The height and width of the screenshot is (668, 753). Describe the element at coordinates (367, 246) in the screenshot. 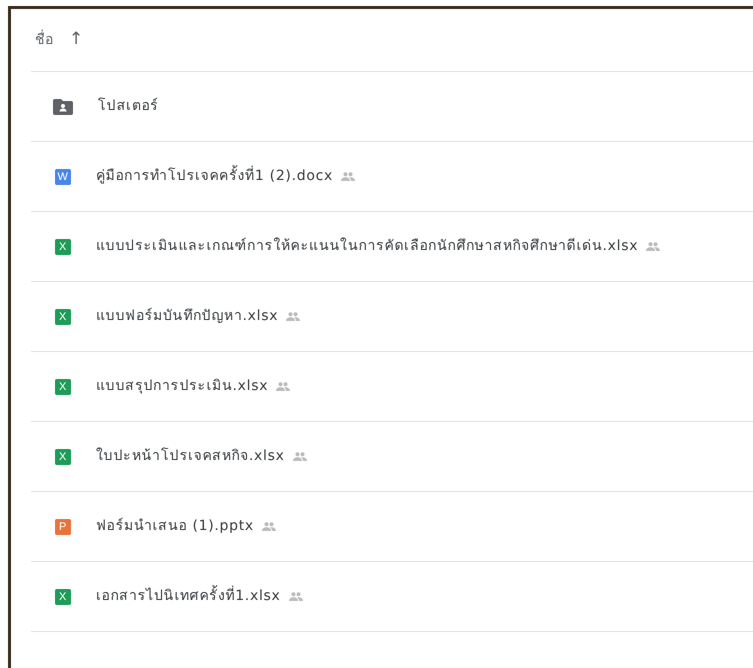

I see `file-name: แบบประเมินและเกณฑ์การให้คะแนนในการคัดเลือกนักศึกษาสหกิจศึกษาดีเด่น.xlsx` at that location.